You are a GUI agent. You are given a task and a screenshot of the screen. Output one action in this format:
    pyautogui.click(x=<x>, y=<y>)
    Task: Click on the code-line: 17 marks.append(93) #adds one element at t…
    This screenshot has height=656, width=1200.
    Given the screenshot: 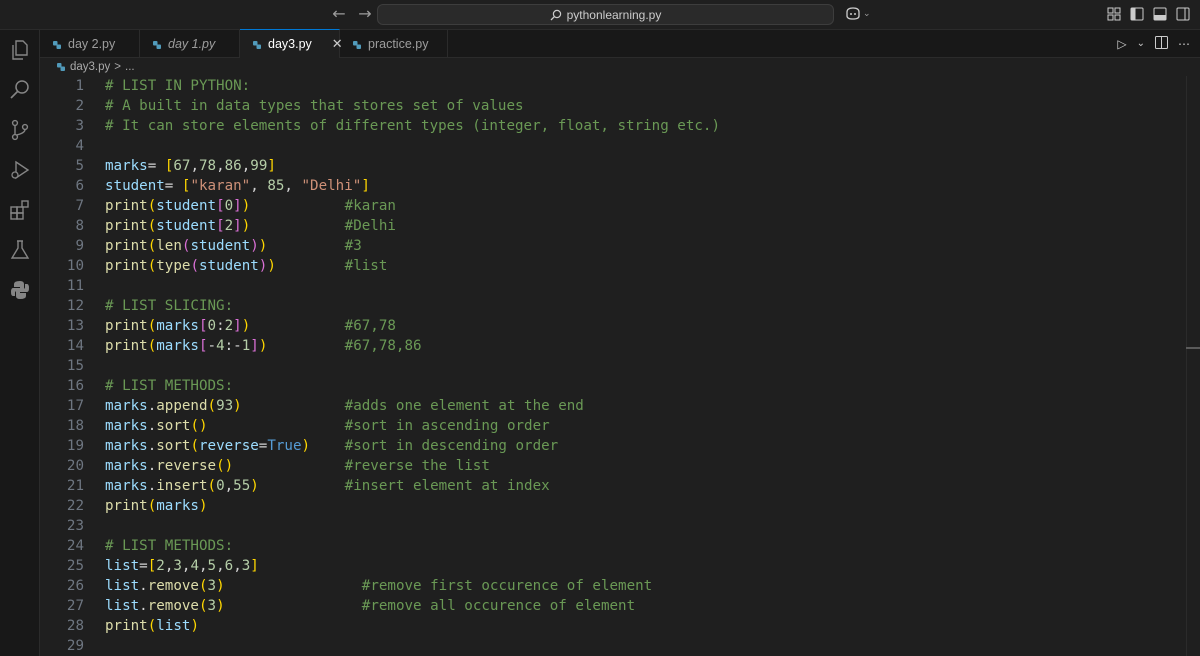 What is the action you would take?
    pyautogui.click(x=610, y=406)
    